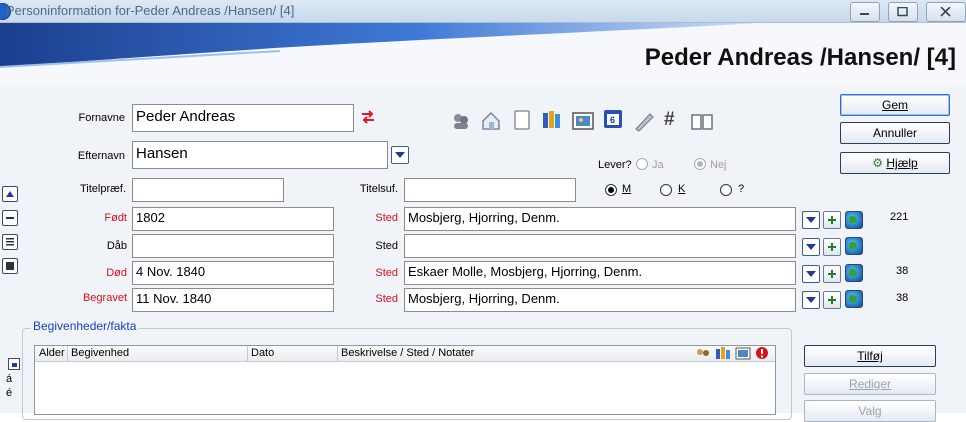  Describe the element at coordinates (233, 219) in the screenshot. I see `event-date-fodt: 1802` at that location.